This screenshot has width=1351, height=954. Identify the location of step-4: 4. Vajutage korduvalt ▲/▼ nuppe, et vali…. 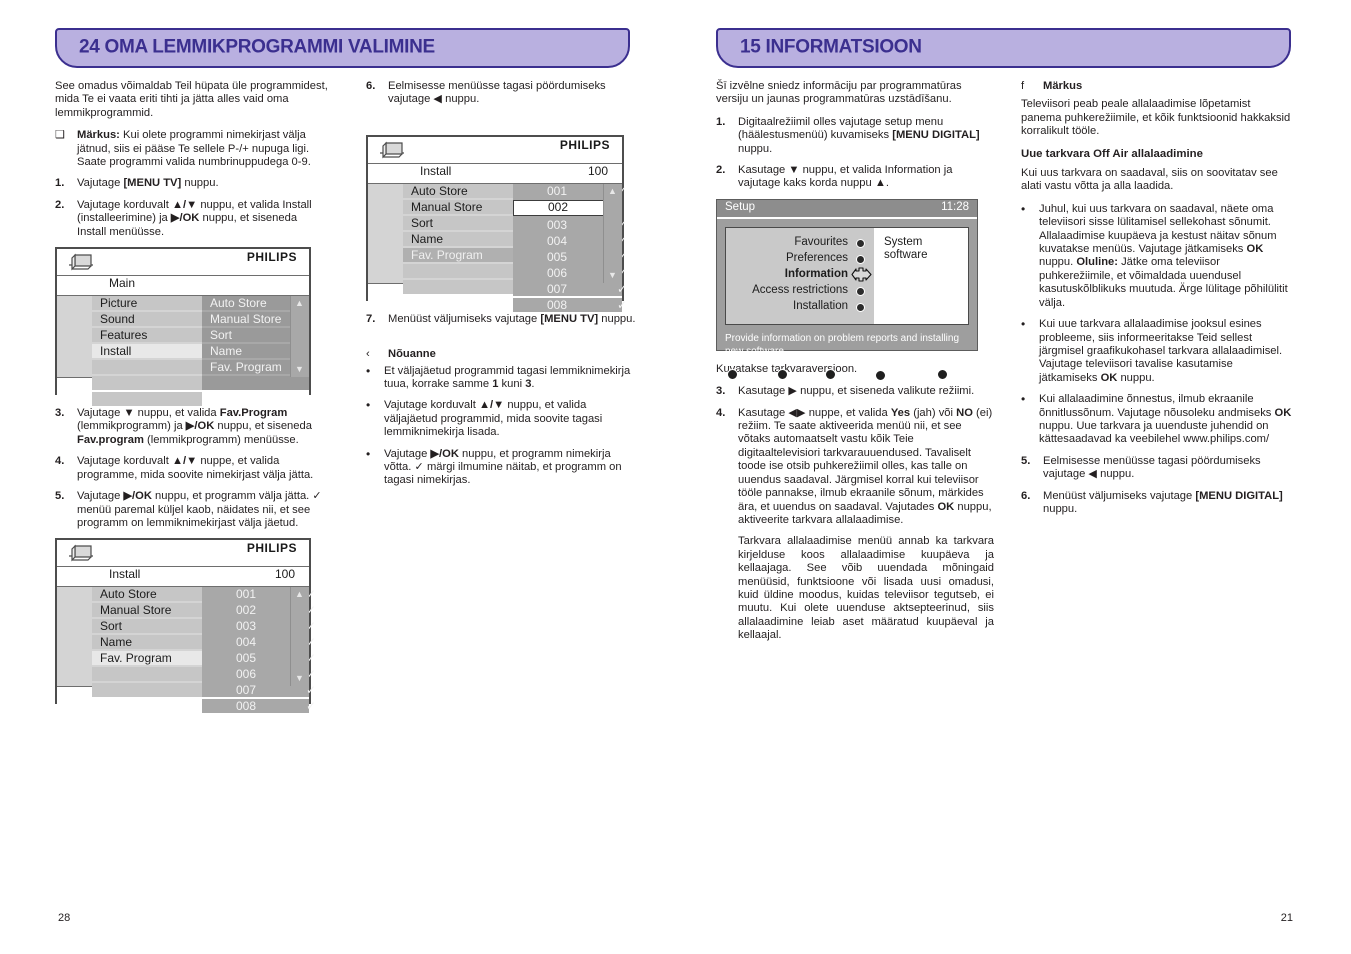
(191, 468).